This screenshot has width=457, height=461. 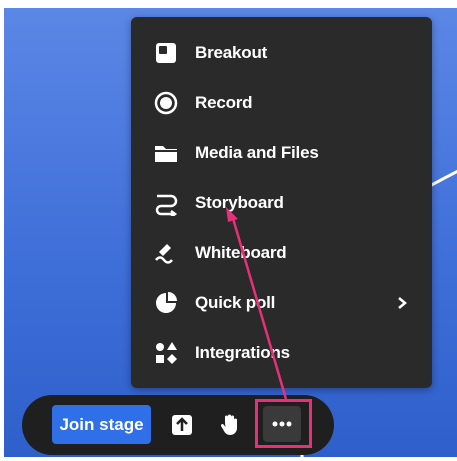 What do you see at coordinates (402, 303) in the screenshot?
I see `chevron-right-icon` at bounding box center [402, 303].